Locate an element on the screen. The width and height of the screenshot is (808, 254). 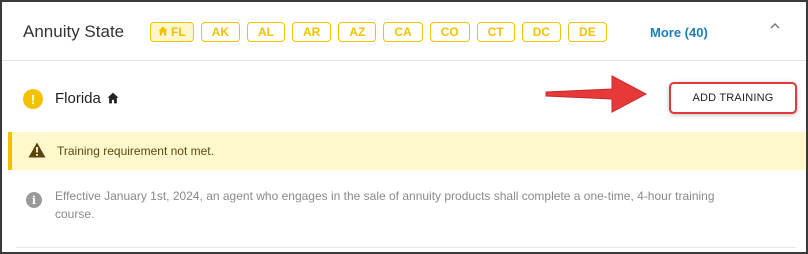
info-symbol: i is located at coordinates (34, 200).